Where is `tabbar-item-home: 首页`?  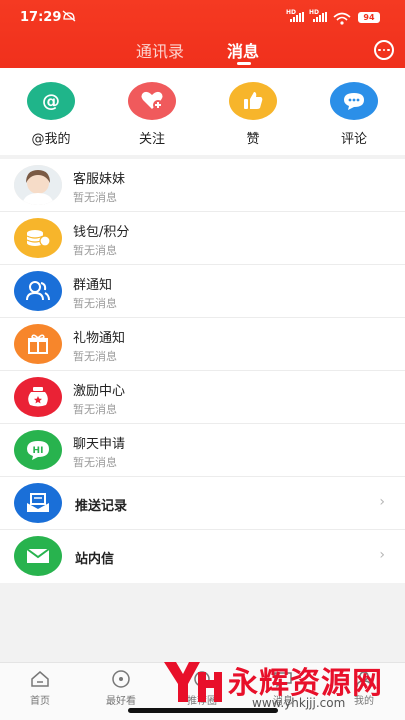 tabbar-item-home: 首页 is located at coordinates (40, 688).